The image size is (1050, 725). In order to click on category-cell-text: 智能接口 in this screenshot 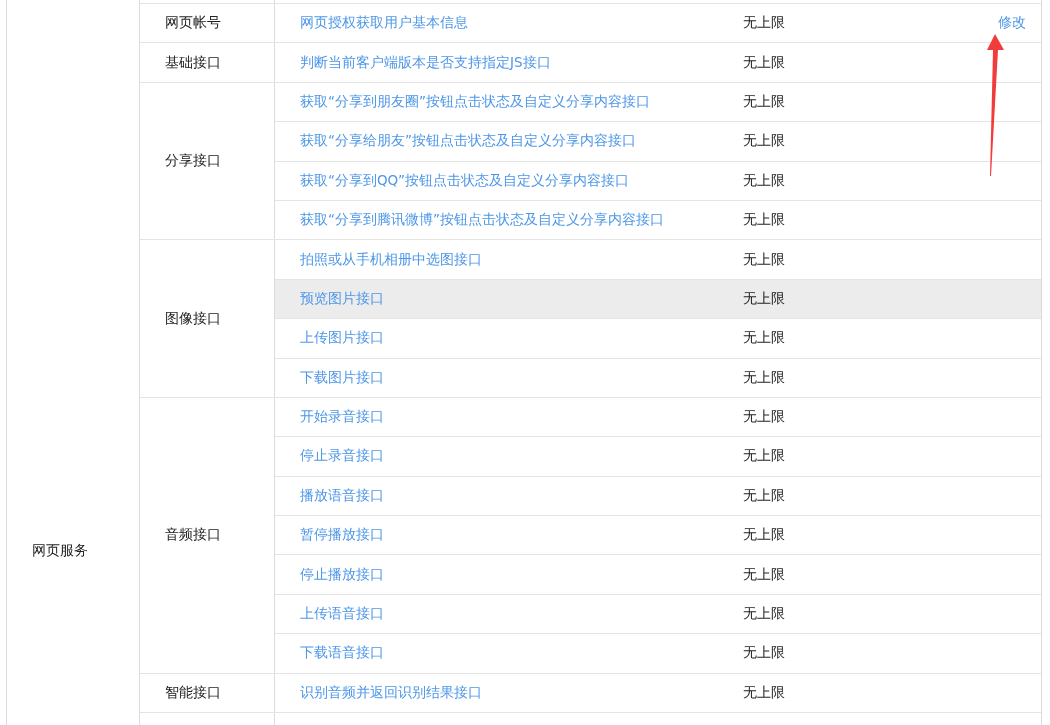, I will do `click(192, 692)`.